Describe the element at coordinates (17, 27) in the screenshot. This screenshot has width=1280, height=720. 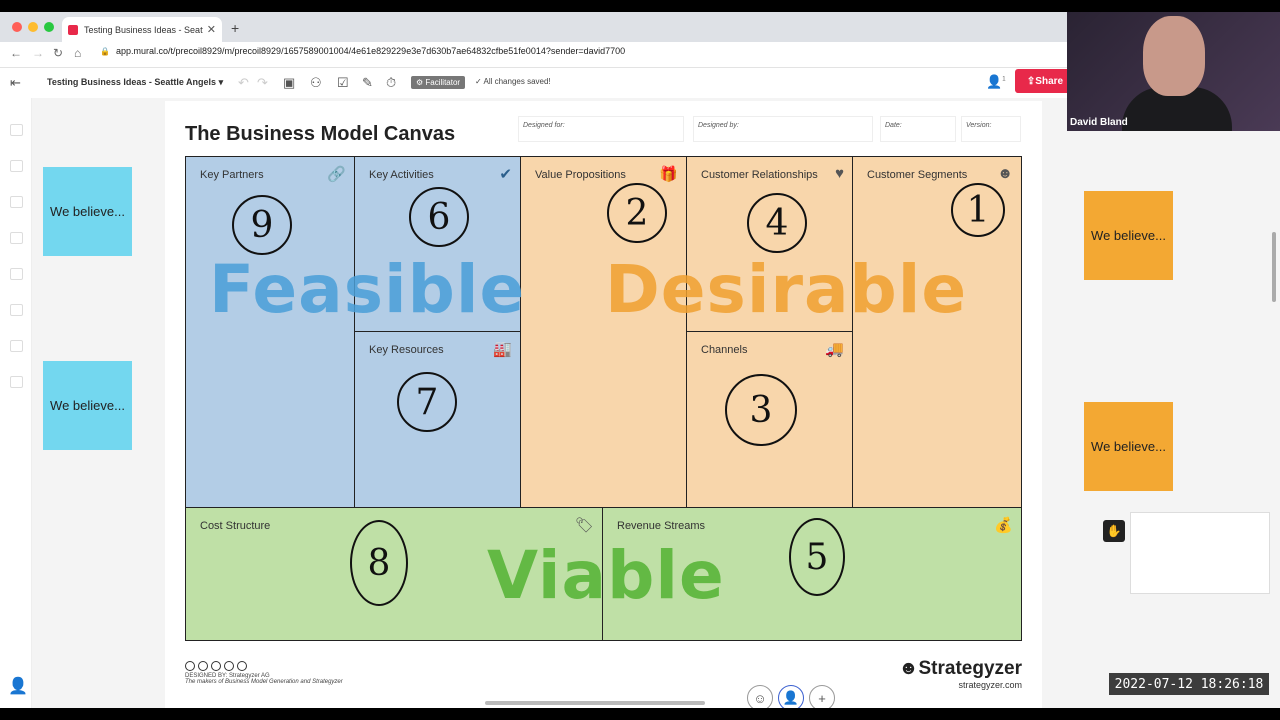
I see `close-window-icon` at that location.